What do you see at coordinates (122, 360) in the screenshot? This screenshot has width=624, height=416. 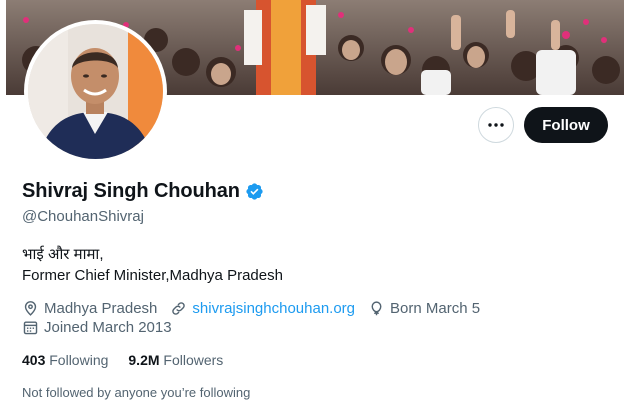 I see `profile-stats: 403 Following 9.2M Followers` at bounding box center [122, 360].